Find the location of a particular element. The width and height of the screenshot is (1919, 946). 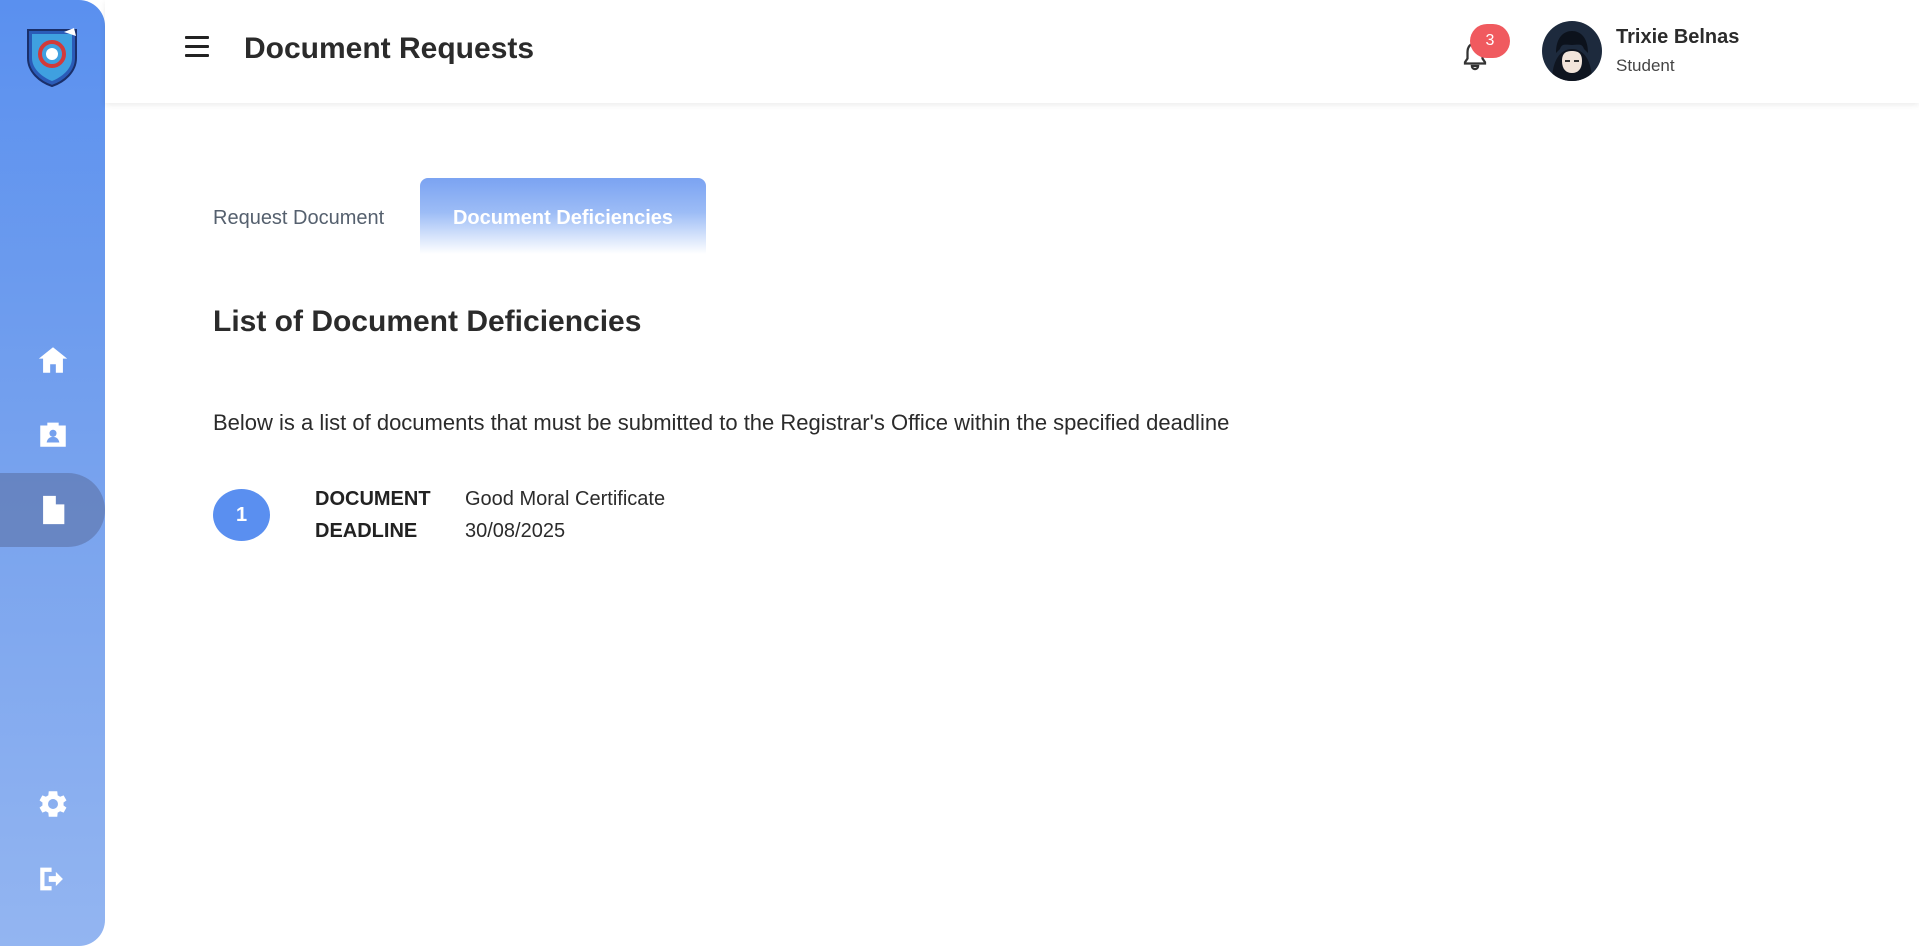

sidebar-item-documents is located at coordinates (52, 510).